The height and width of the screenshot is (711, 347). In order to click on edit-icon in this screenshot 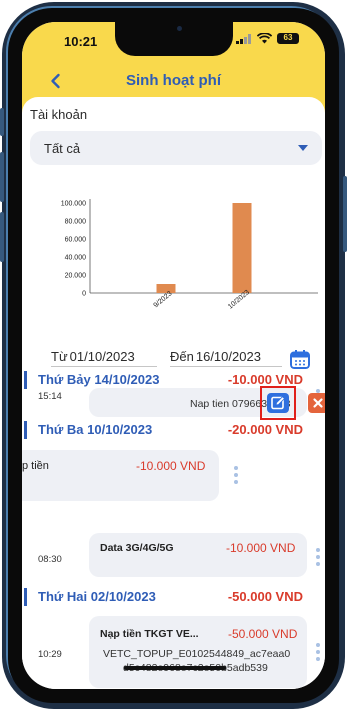, I will do `click(278, 403)`.